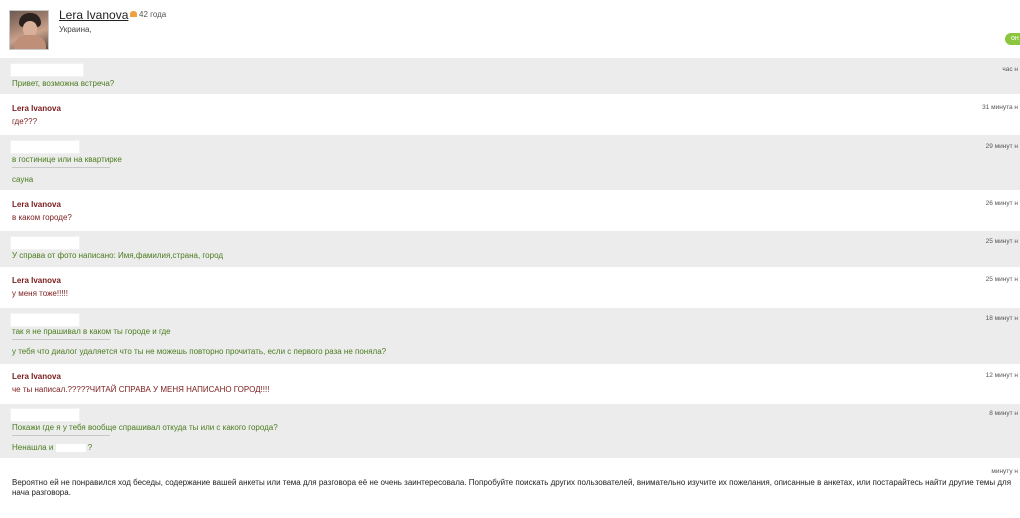 The height and width of the screenshot is (518, 1020). What do you see at coordinates (1000, 107) in the screenshot?
I see `message-time: 31 минута н` at bounding box center [1000, 107].